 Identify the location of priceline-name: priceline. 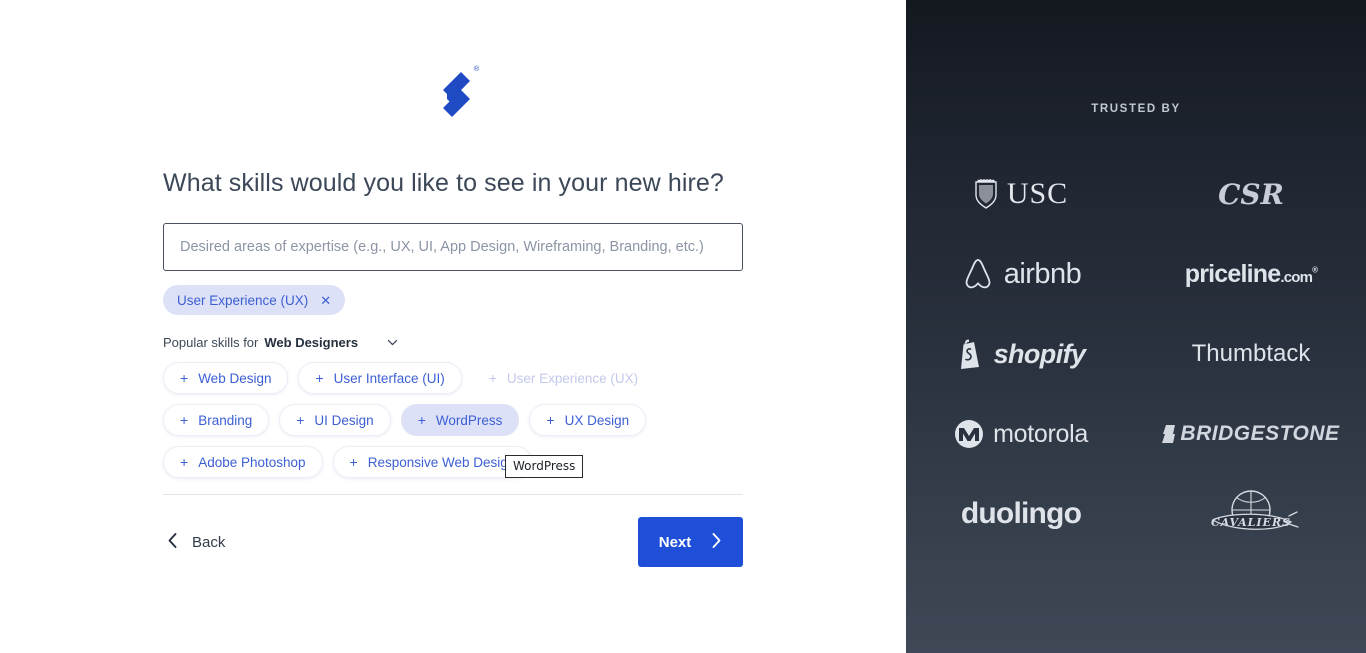
(1232, 273).